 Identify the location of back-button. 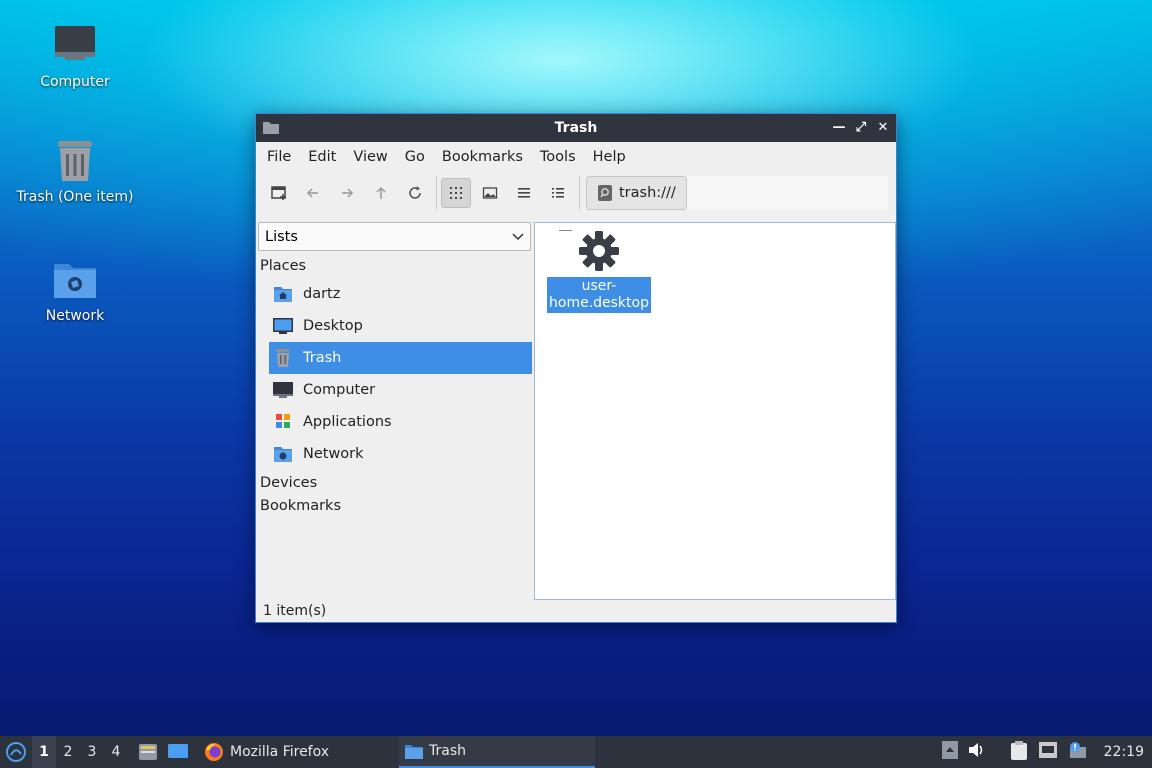
(313, 193).